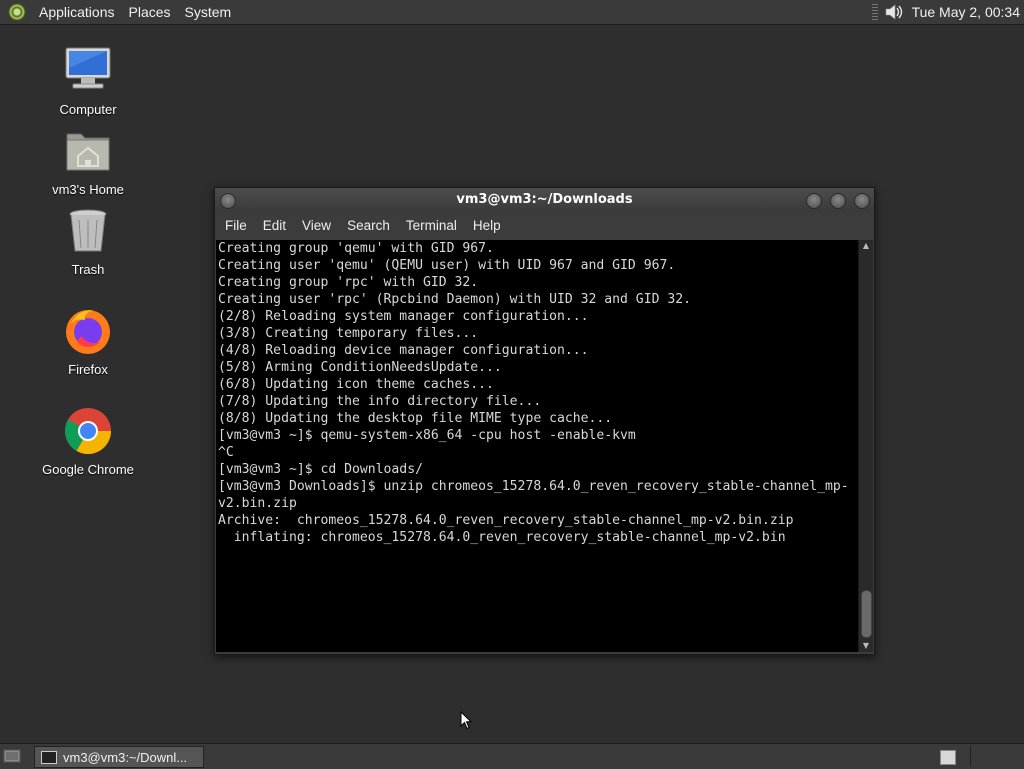 This screenshot has width=1024, height=769. I want to click on distro-logo-icon, so click(17, 12).